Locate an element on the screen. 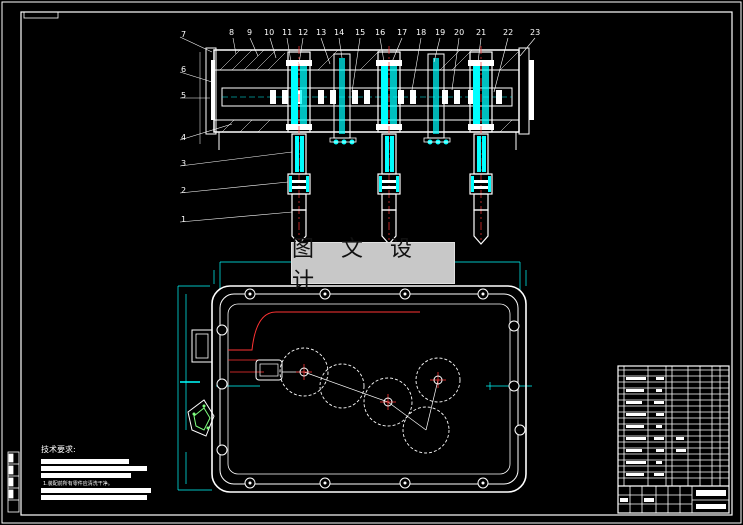 This screenshot has width=743, height=525. title-block-marks is located at coordinates (673, 443).